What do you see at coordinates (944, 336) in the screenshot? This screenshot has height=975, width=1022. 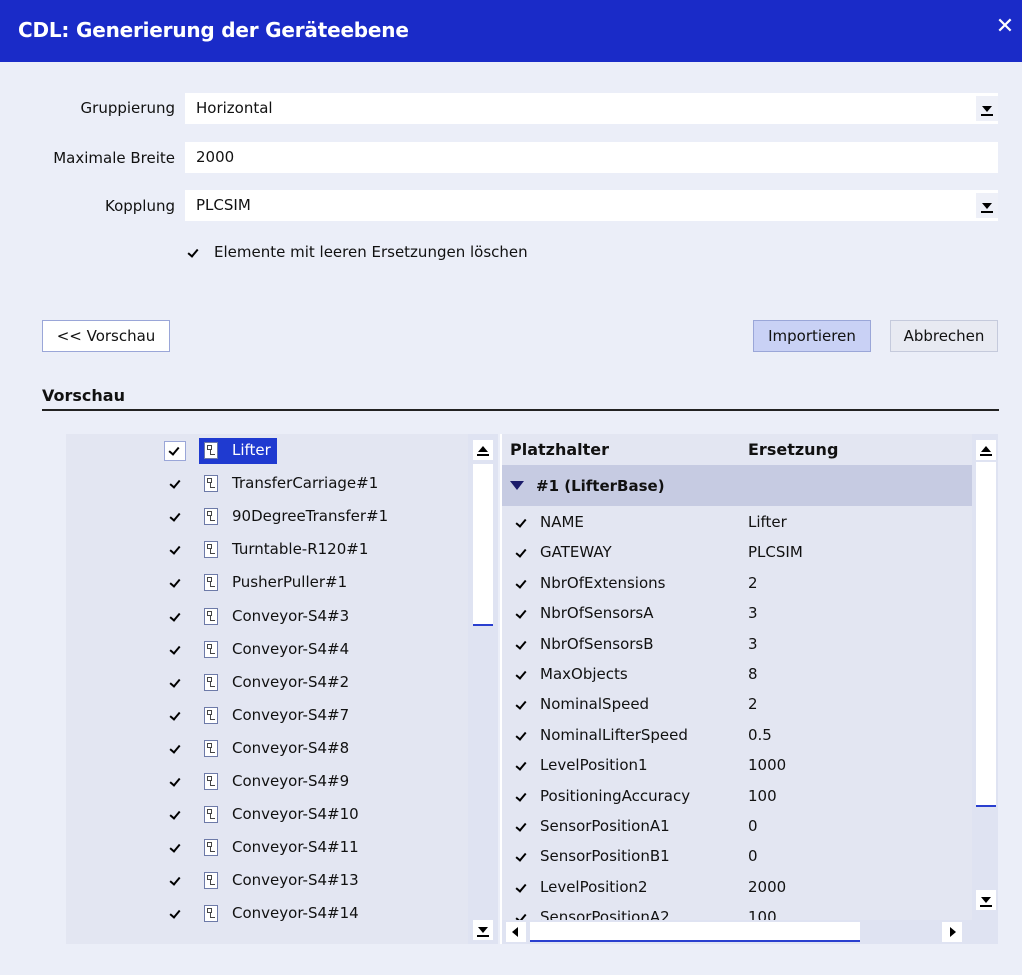 I see `cancel-button: Abbrechen` at bounding box center [944, 336].